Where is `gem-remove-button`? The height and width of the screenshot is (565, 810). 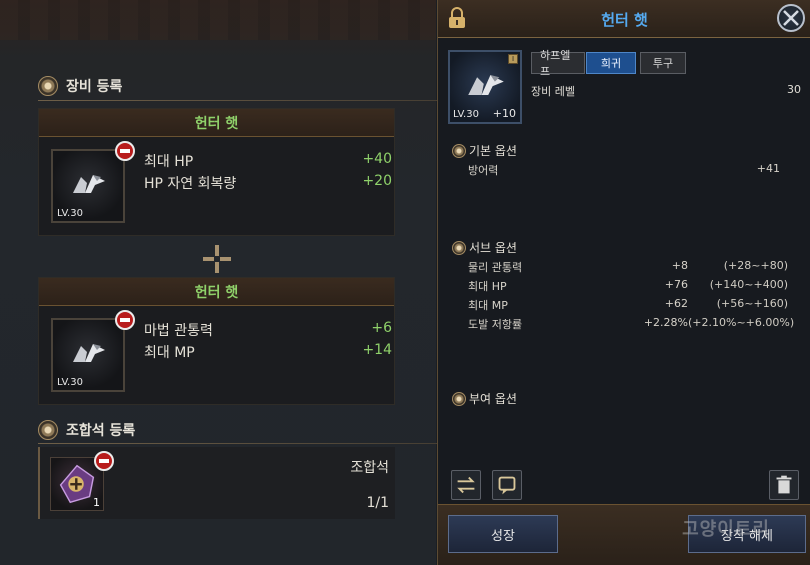
gem-remove-button is located at coordinates (104, 461).